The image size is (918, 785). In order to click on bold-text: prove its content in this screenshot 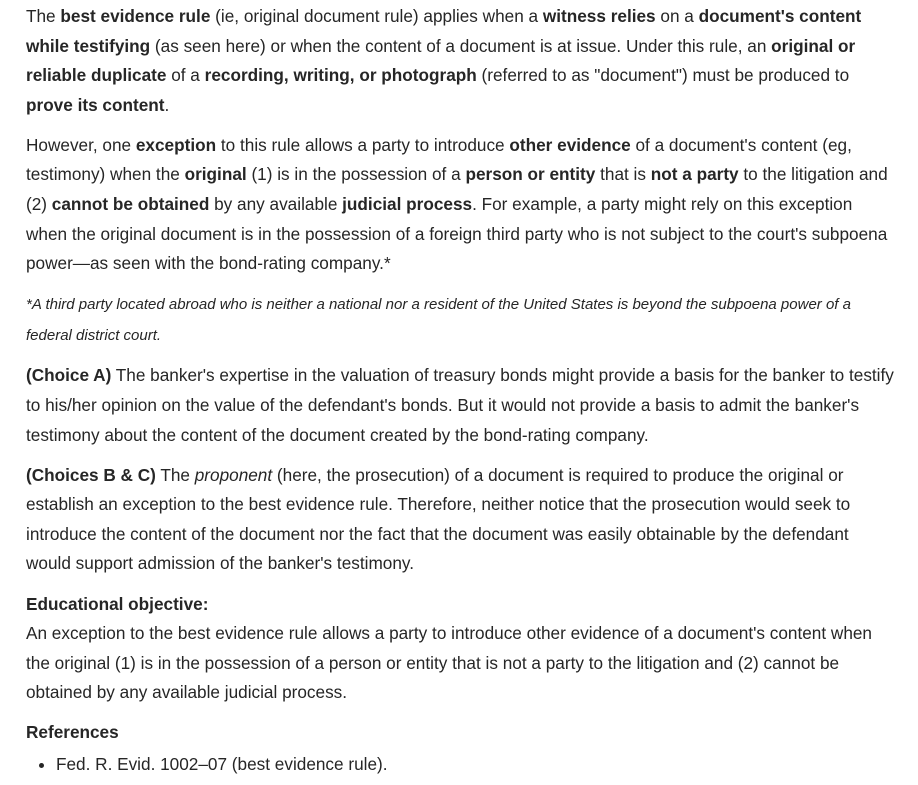, I will do `click(95, 104)`.